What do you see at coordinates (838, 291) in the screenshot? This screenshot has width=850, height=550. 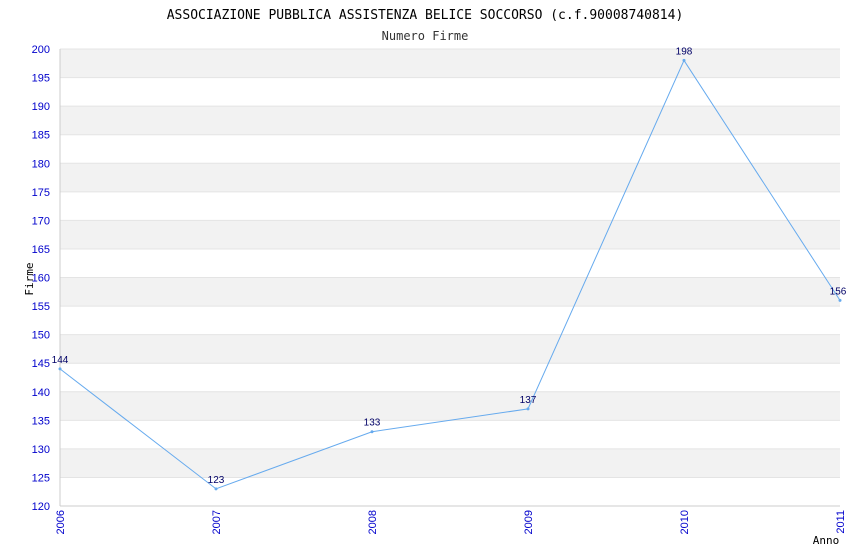 I see `data-label: 156` at bounding box center [838, 291].